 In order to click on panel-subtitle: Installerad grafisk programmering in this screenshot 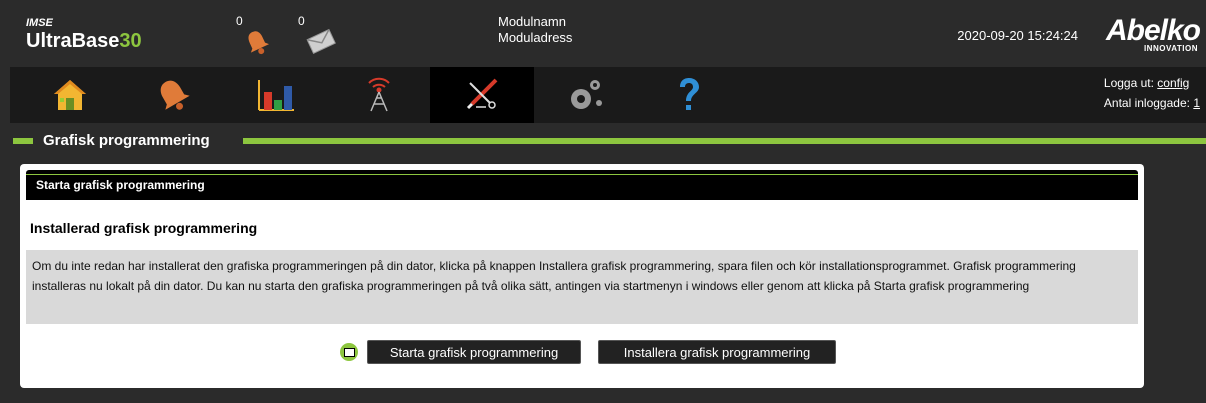, I will do `click(144, 228)`.